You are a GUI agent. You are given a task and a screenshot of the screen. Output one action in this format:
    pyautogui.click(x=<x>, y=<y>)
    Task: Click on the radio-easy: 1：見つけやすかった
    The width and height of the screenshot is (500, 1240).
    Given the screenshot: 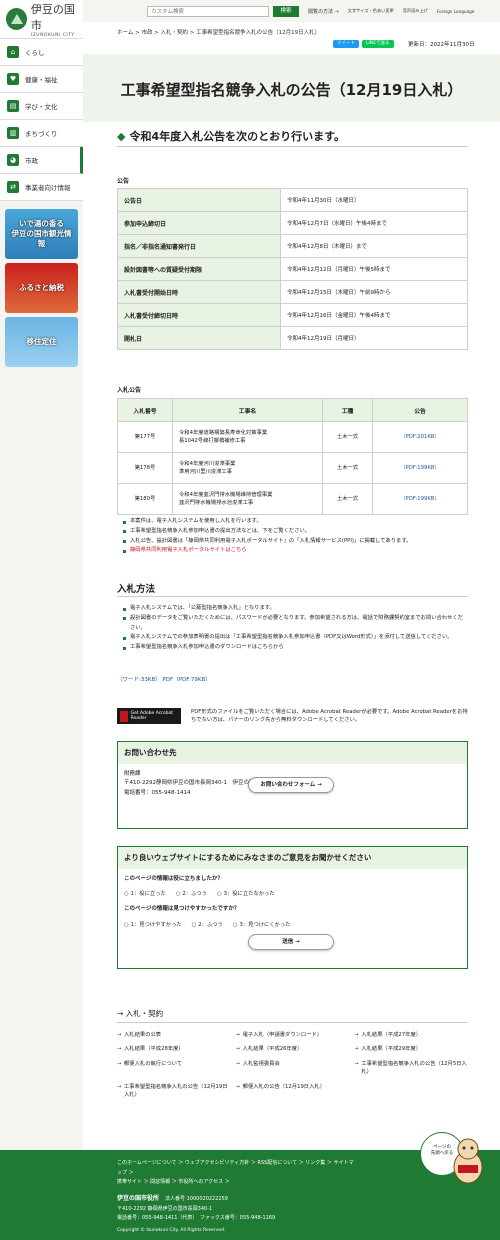 What is the action you would take?
    pyautogui.click(x=153, y=925)
    